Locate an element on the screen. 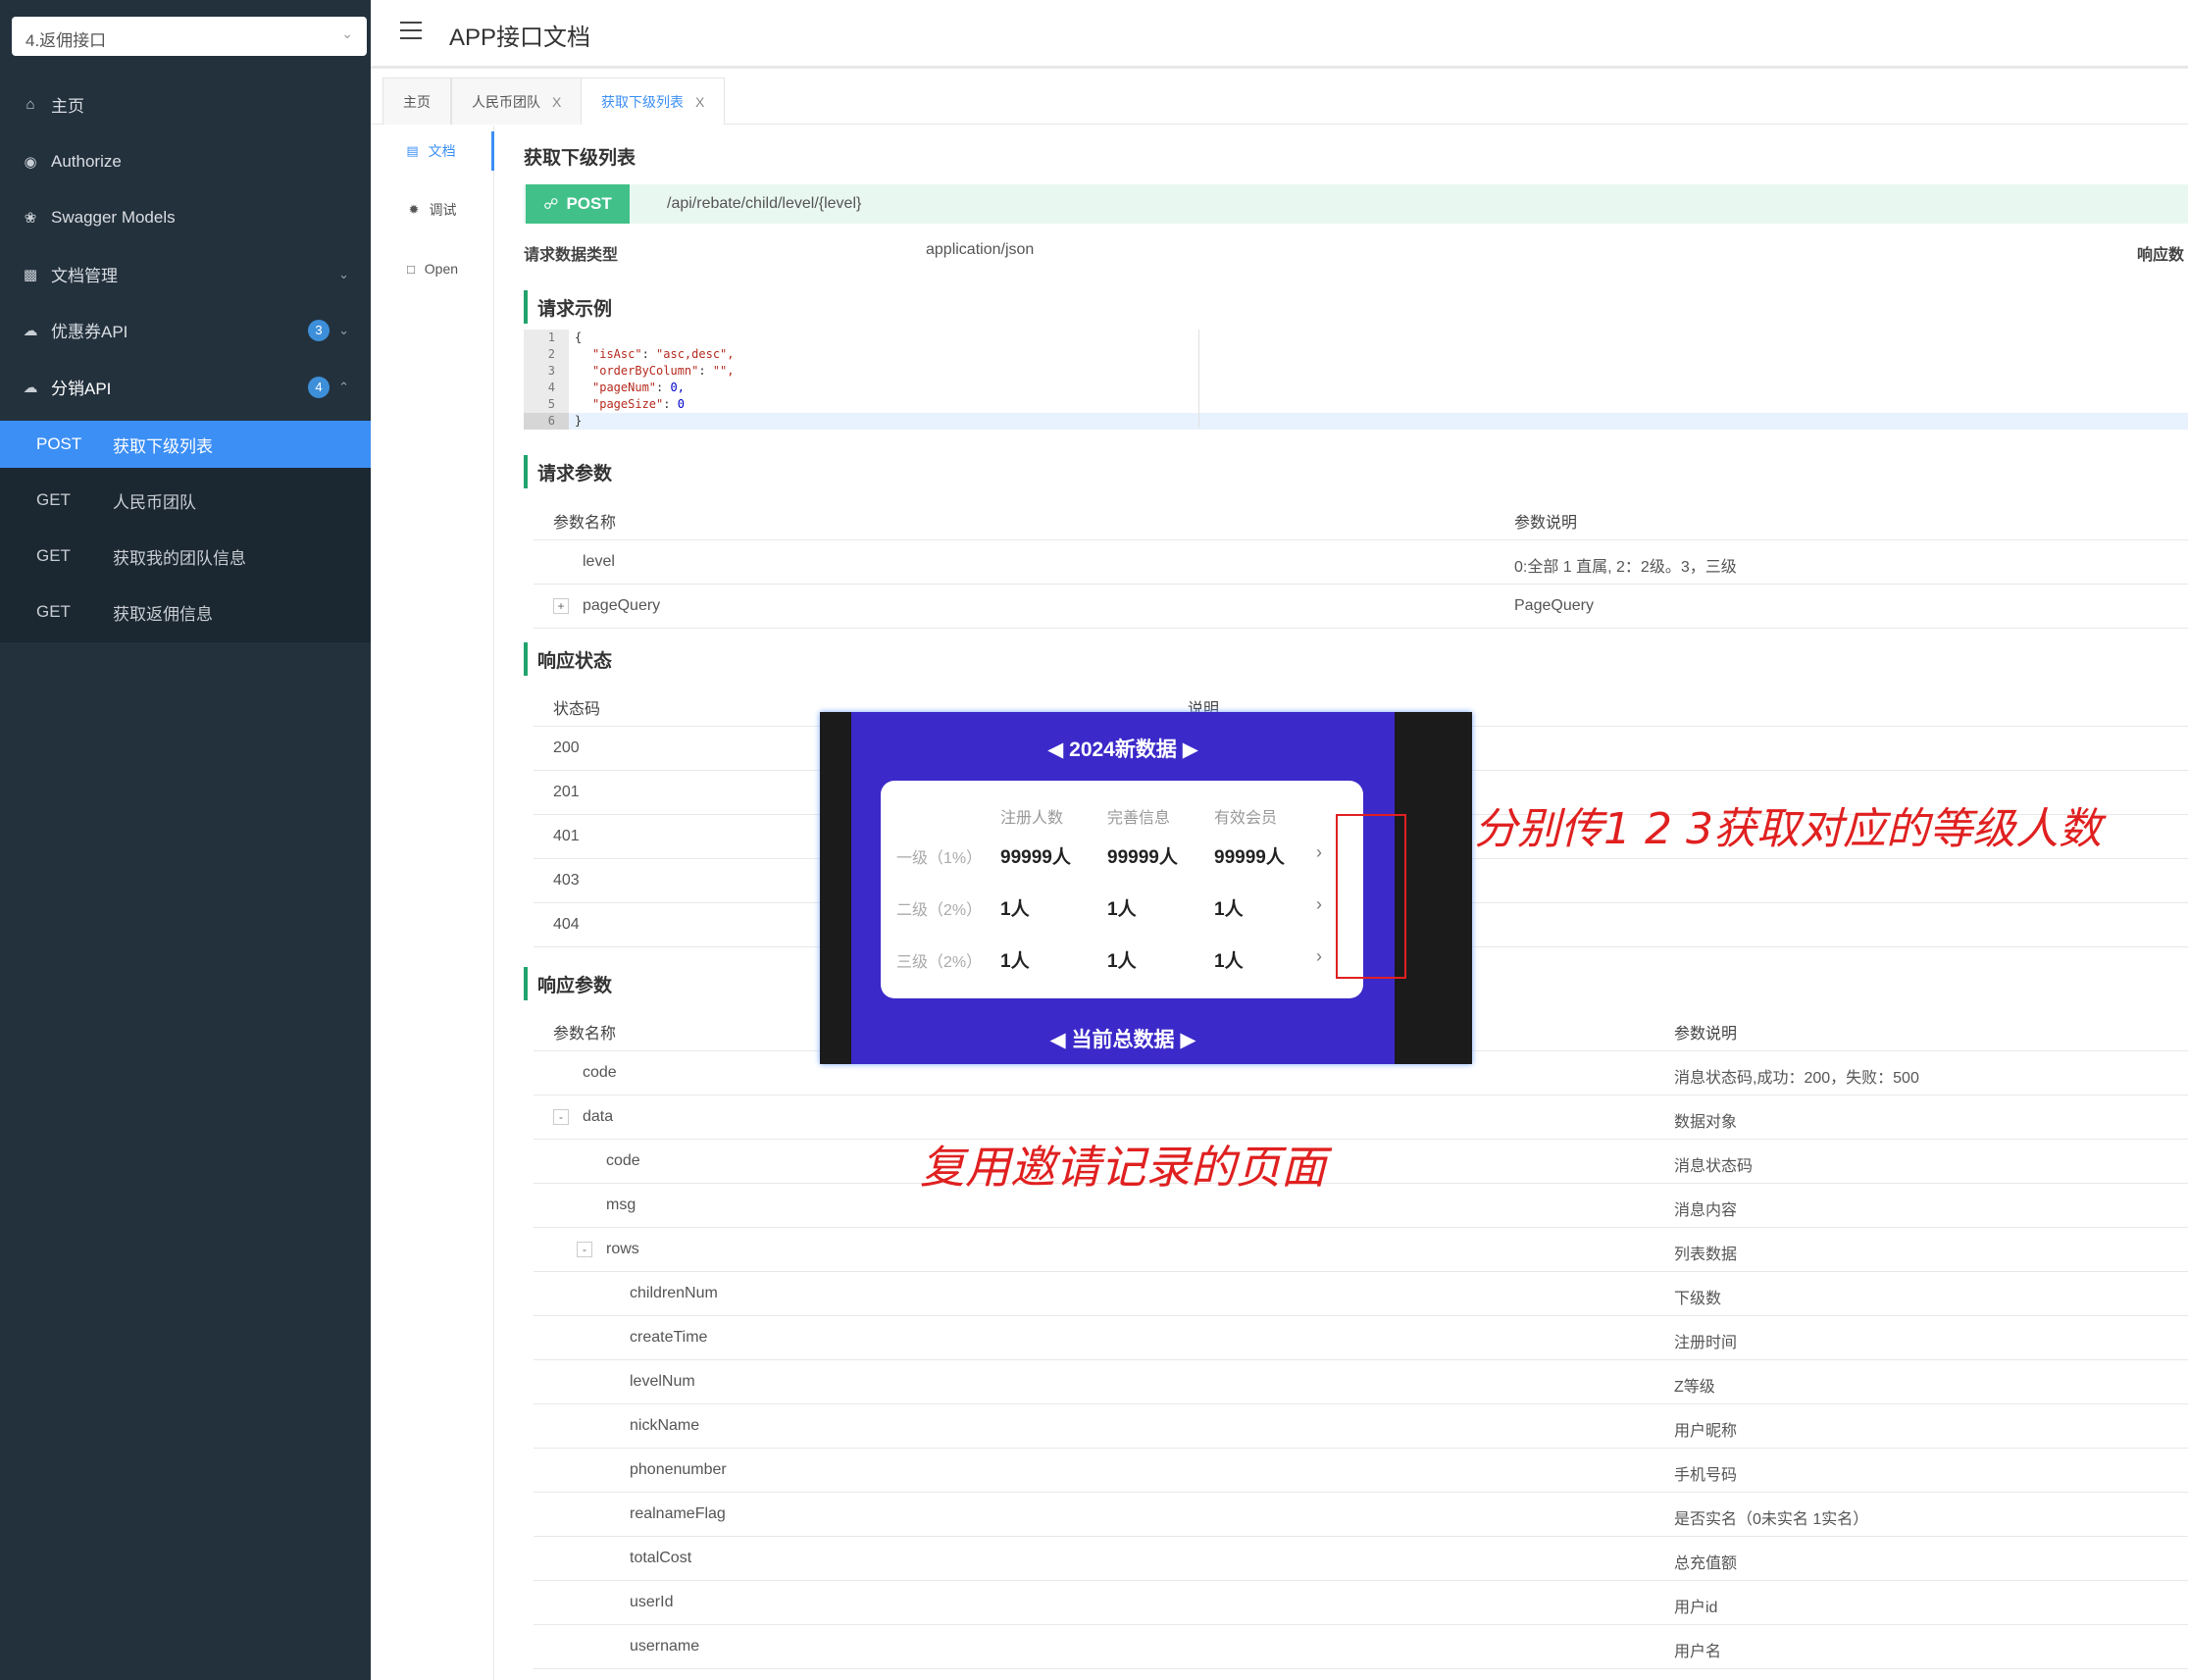  sidebar-subitem-rmb-team: GET 人民币团队 is located at coordinates (185, 500).